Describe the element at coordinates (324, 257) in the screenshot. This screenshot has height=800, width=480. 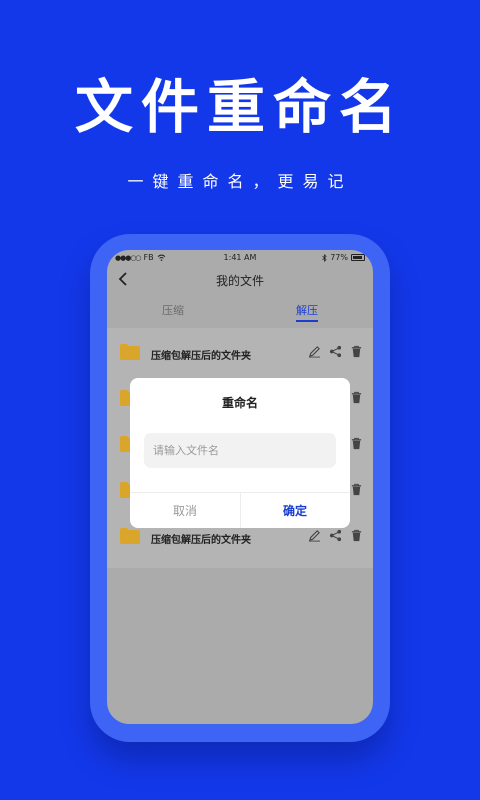
I see `bluetooth-icon` at that location.